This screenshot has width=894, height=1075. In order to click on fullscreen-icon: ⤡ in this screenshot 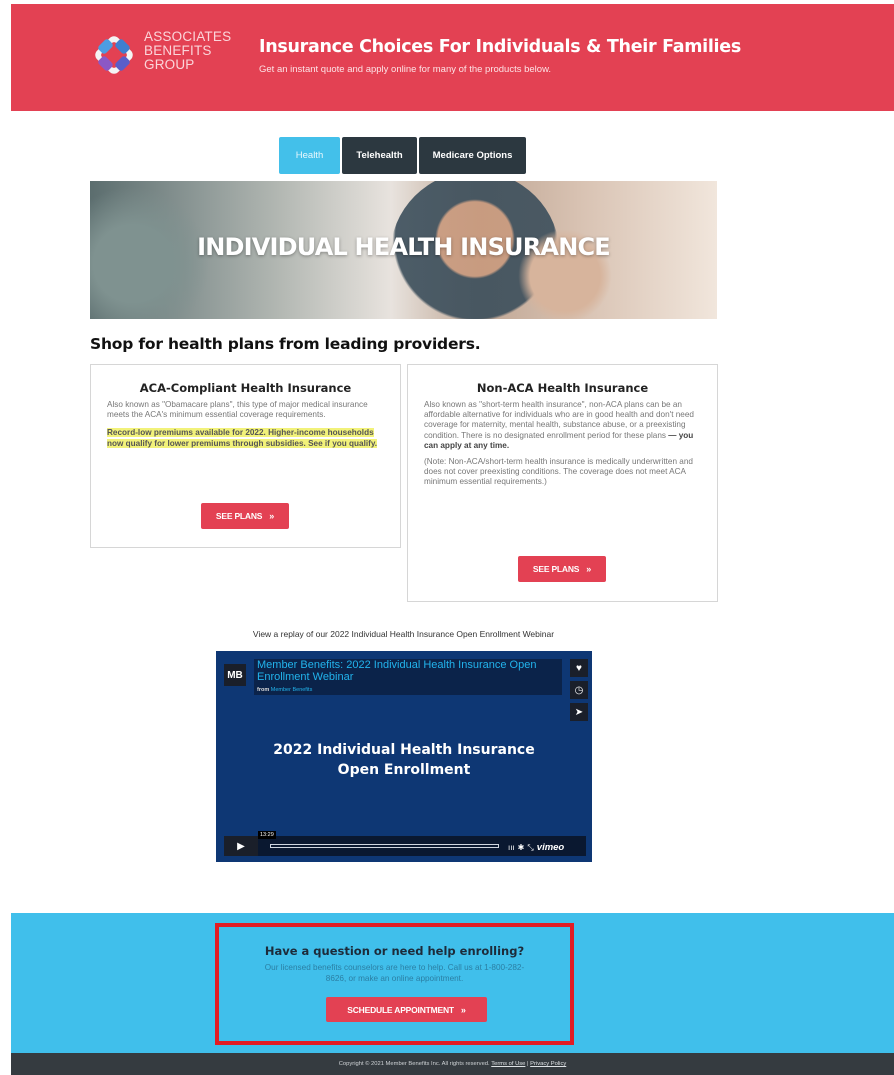, I will do `click(530, 848)`.